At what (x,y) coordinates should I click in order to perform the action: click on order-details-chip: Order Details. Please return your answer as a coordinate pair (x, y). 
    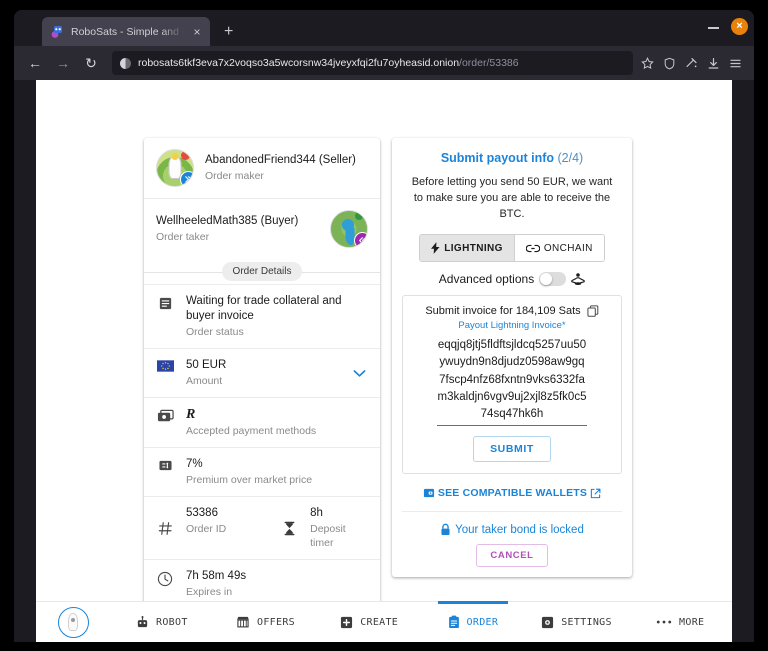
    Looking at the image, I should click on (262, 271).